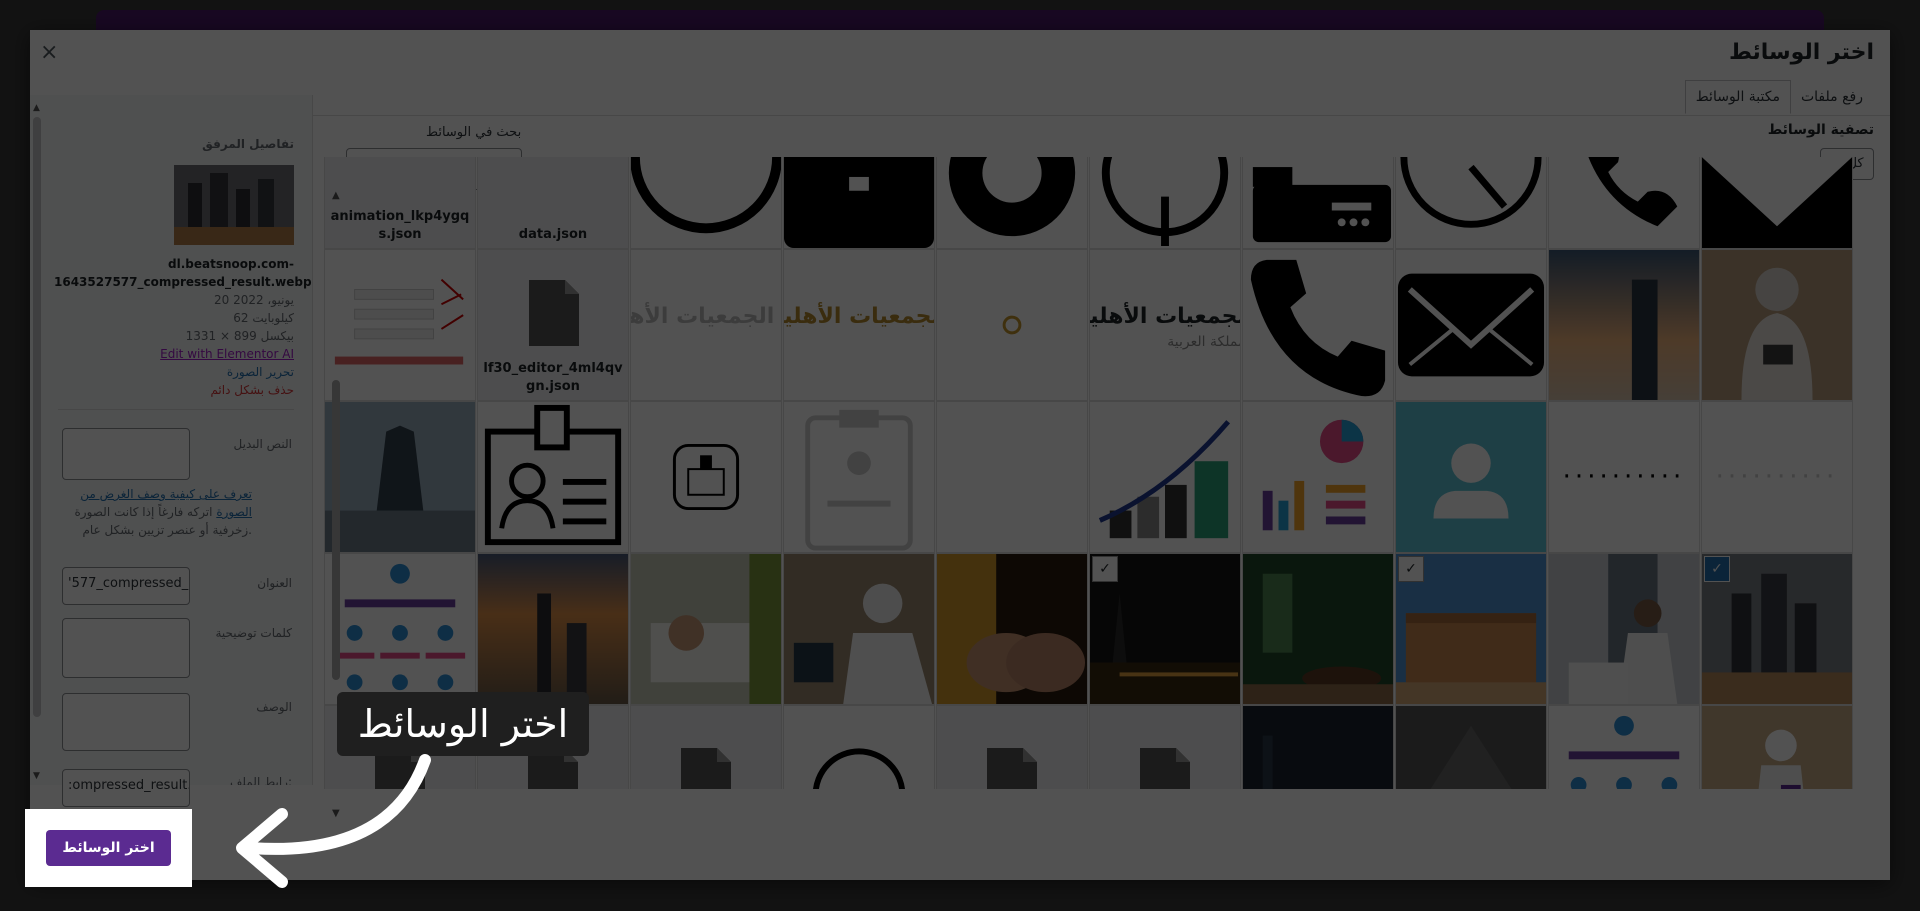 This screenshot has width=1920, height=911. What do you see at coordinates (260, 372) in the screenshot?
I see `edit-image-link: تحرير الصورة` at bounding box center [260, 372].